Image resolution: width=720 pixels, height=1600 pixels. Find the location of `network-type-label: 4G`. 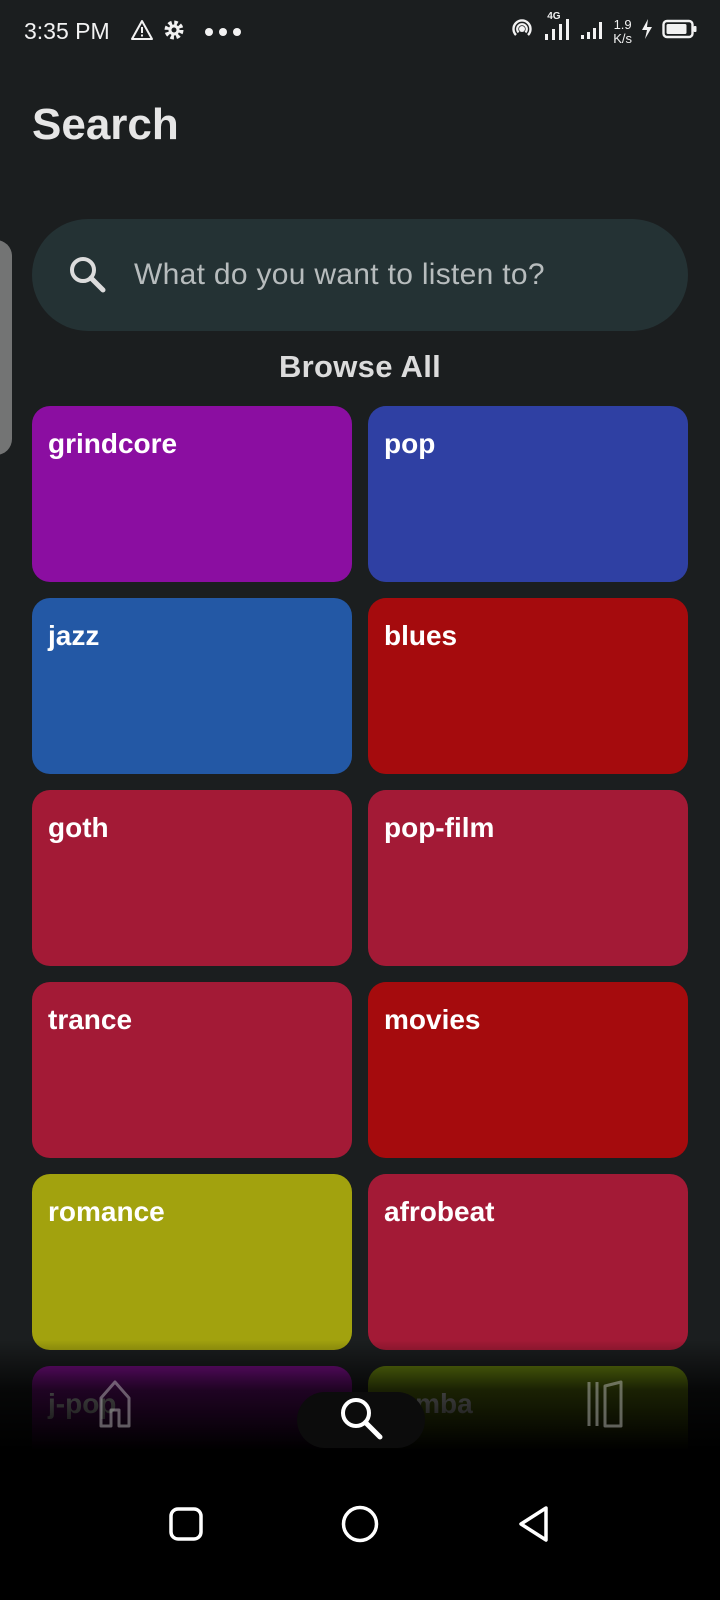

network-type-label: 4G is located at coordinates (554, 16).